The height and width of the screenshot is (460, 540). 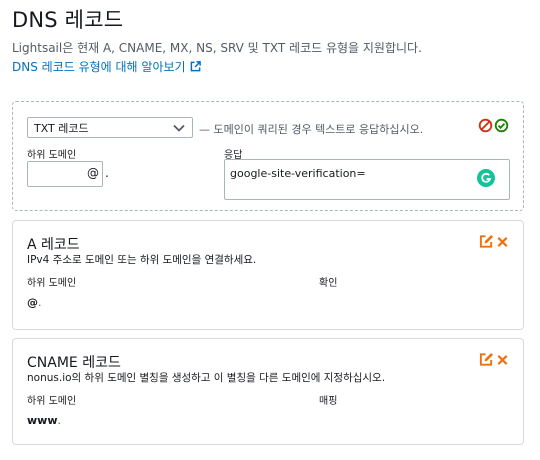 What do you see at coordinates (485, 125) in the screenshot?
I see `cancel-icon` at bounding box center [485, 125].